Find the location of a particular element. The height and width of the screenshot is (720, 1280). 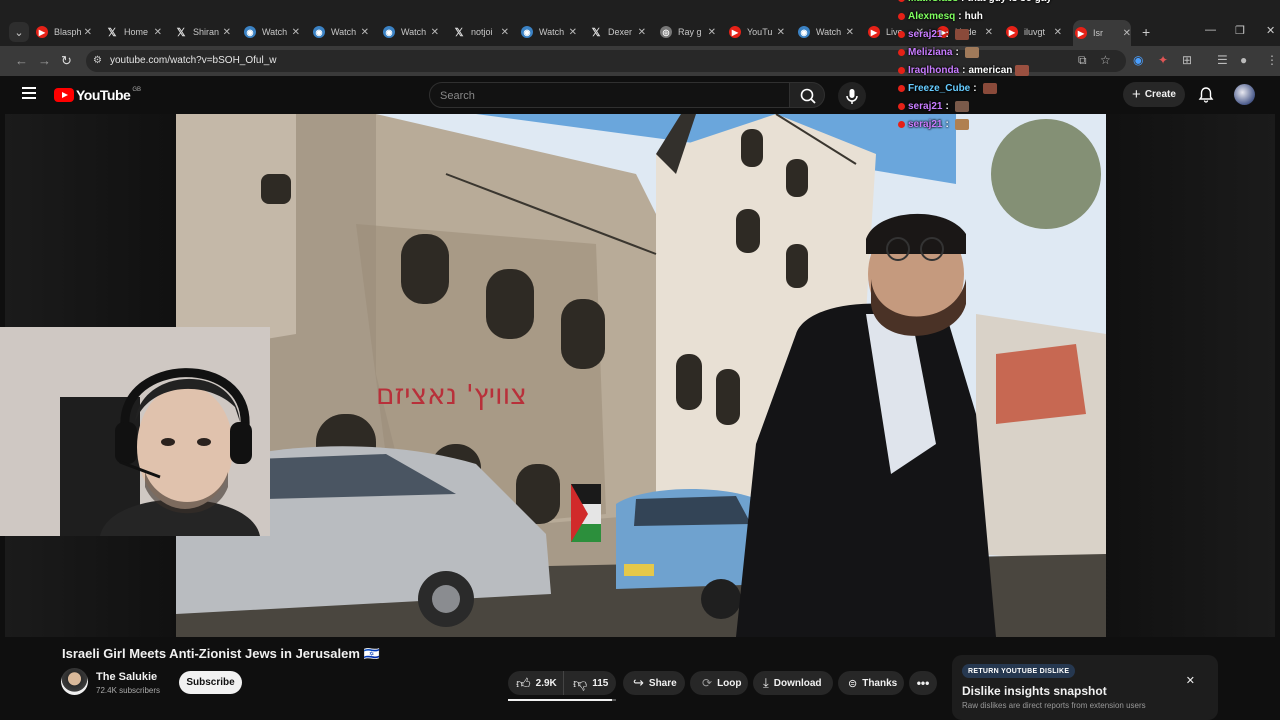

thanks-dollar-icon: ⊜ is located at coordinates (853, 683).